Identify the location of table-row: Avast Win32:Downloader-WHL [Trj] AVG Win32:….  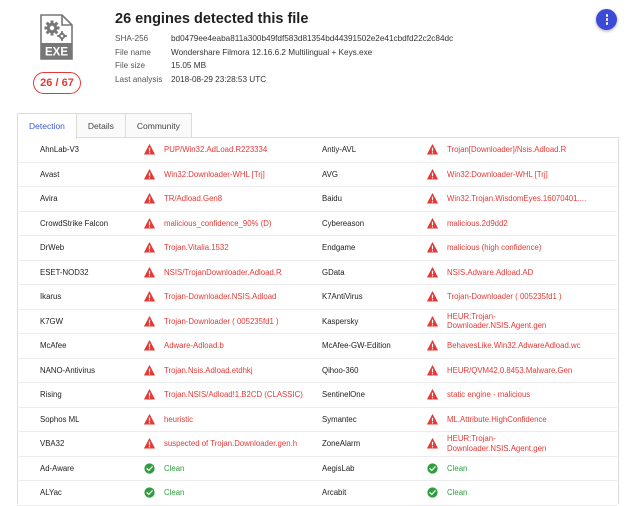
(317, 175).